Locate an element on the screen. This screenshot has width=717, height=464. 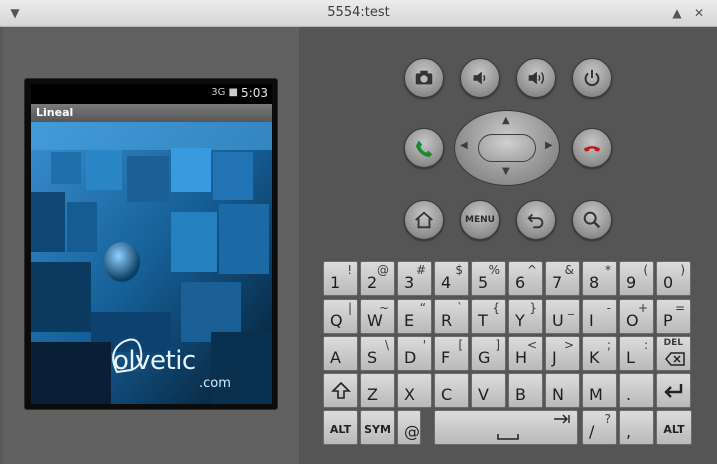
key-at: @ is located at coordinates (409, 427).